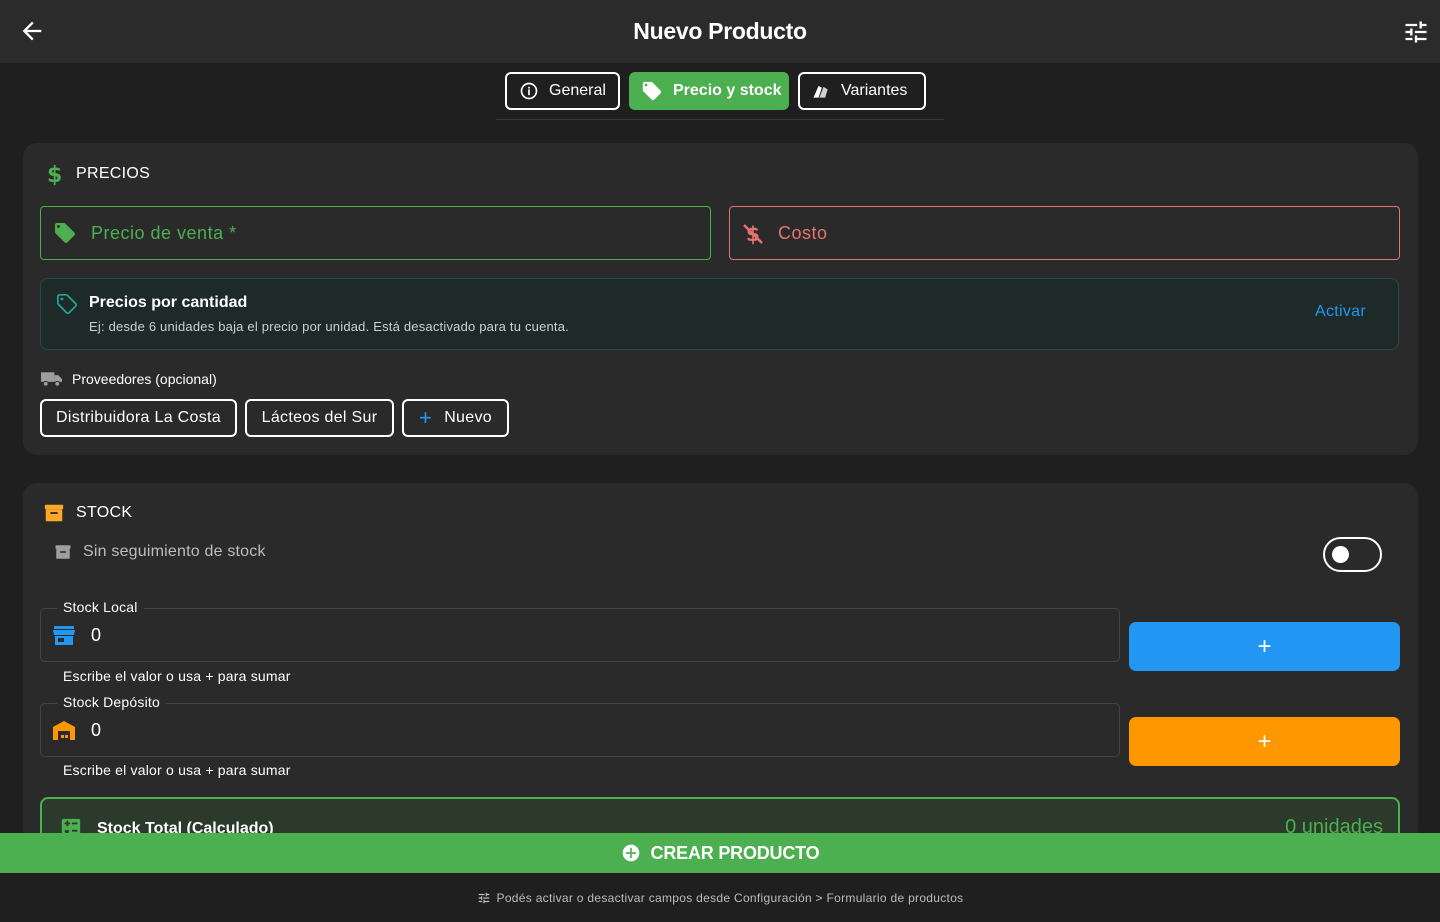  I want to click on activate-link: Activar, so click(1340, 312).